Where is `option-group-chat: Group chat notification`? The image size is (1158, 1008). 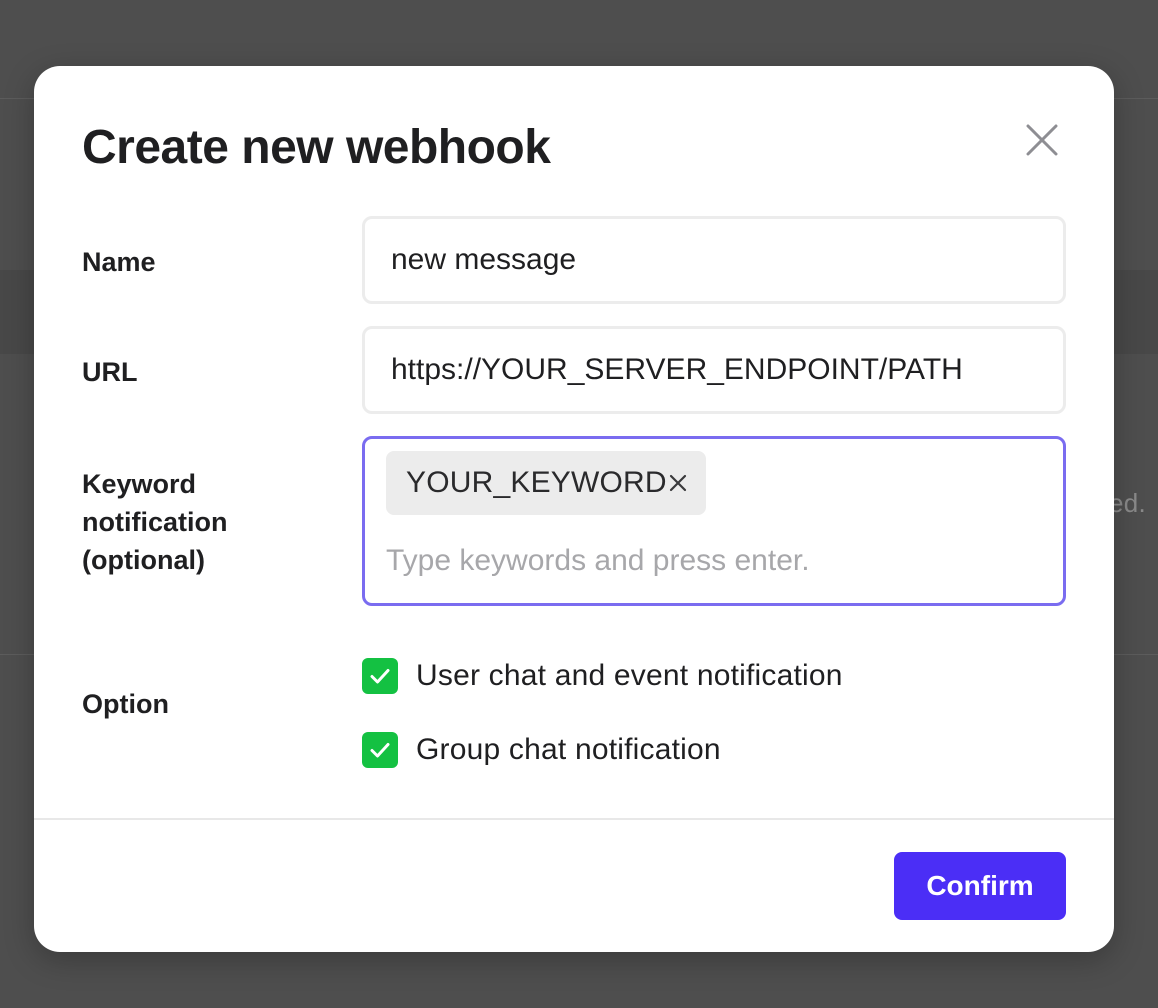 option-group-chat: Group chat notification is located at coordinates (541, 750).